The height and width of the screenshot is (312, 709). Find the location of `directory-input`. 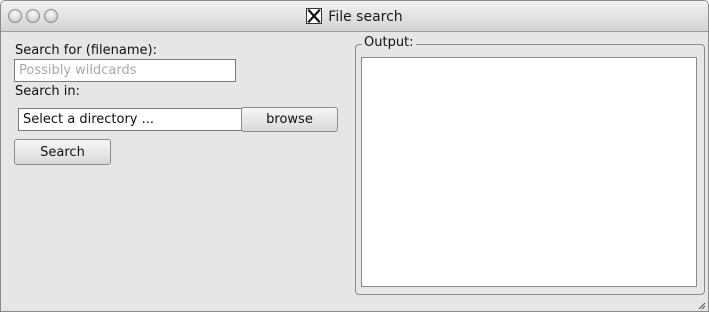

directory-input is located at coordinates (130, 119).